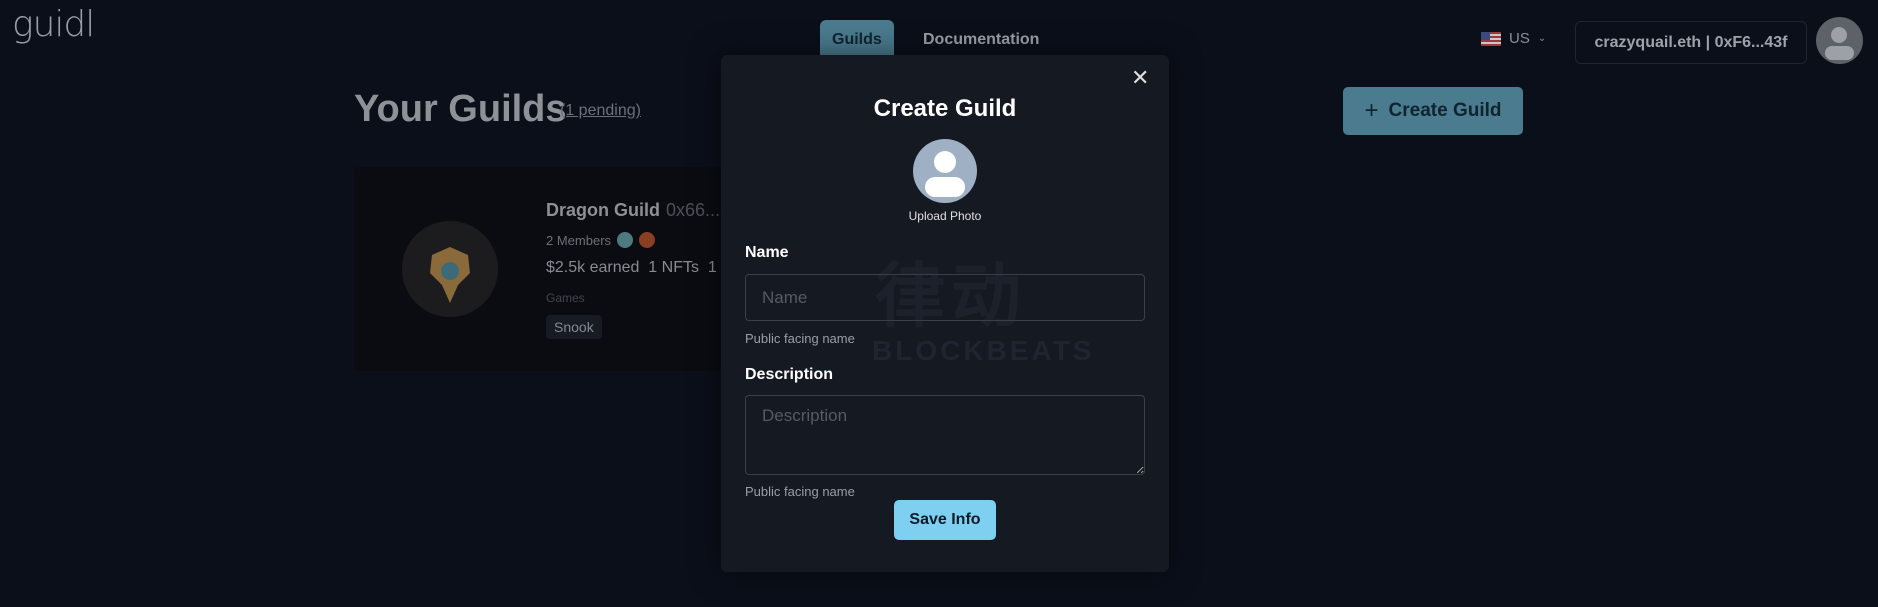 The image size is (1878, 607). I want to click on guild-logo, so click(450, 269).